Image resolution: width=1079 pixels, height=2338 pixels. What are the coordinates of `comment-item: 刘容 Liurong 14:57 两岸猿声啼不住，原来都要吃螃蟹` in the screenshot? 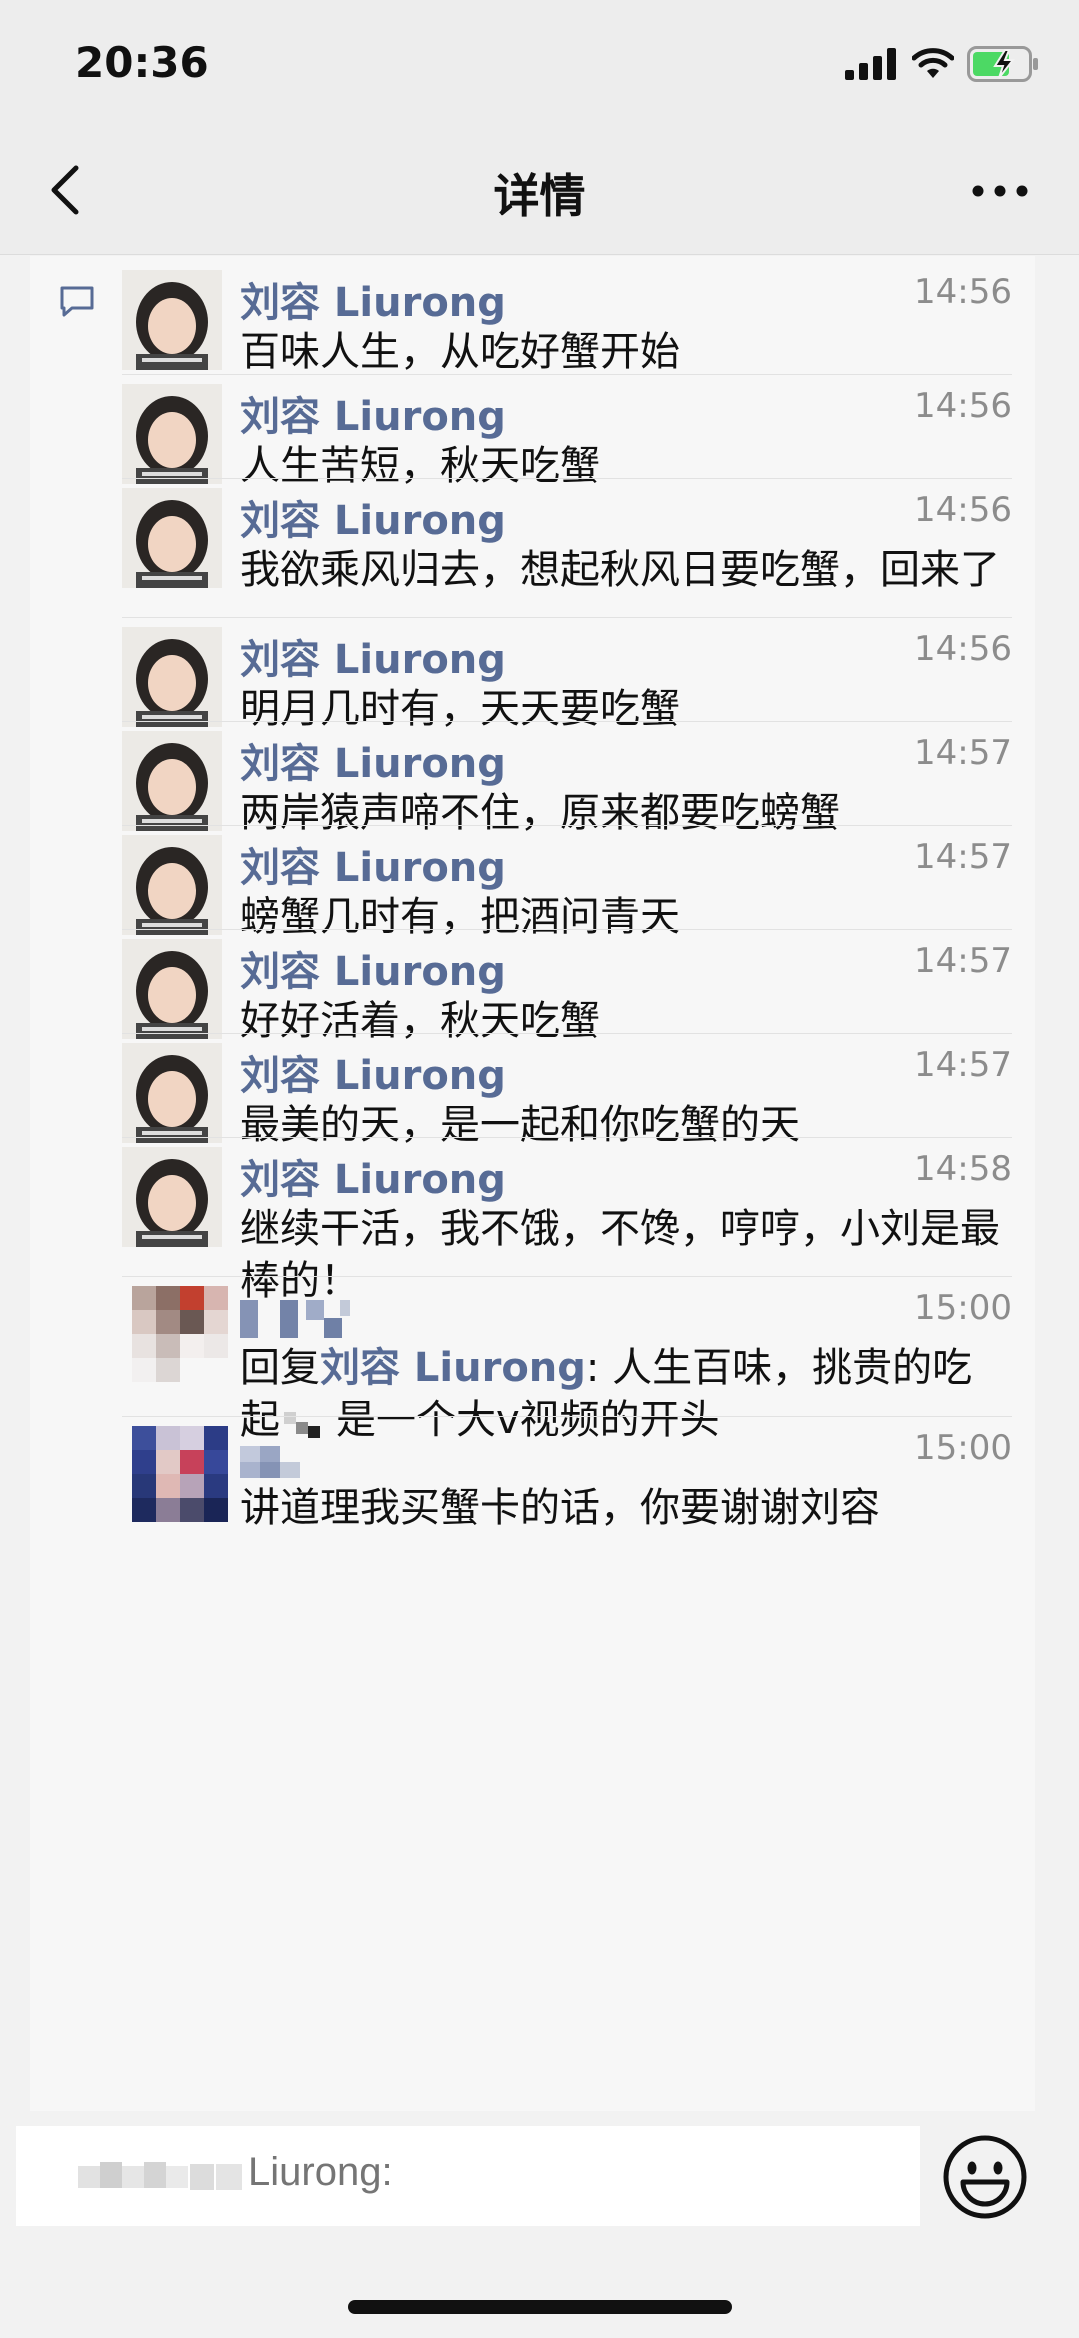 It's located at (567, 783).